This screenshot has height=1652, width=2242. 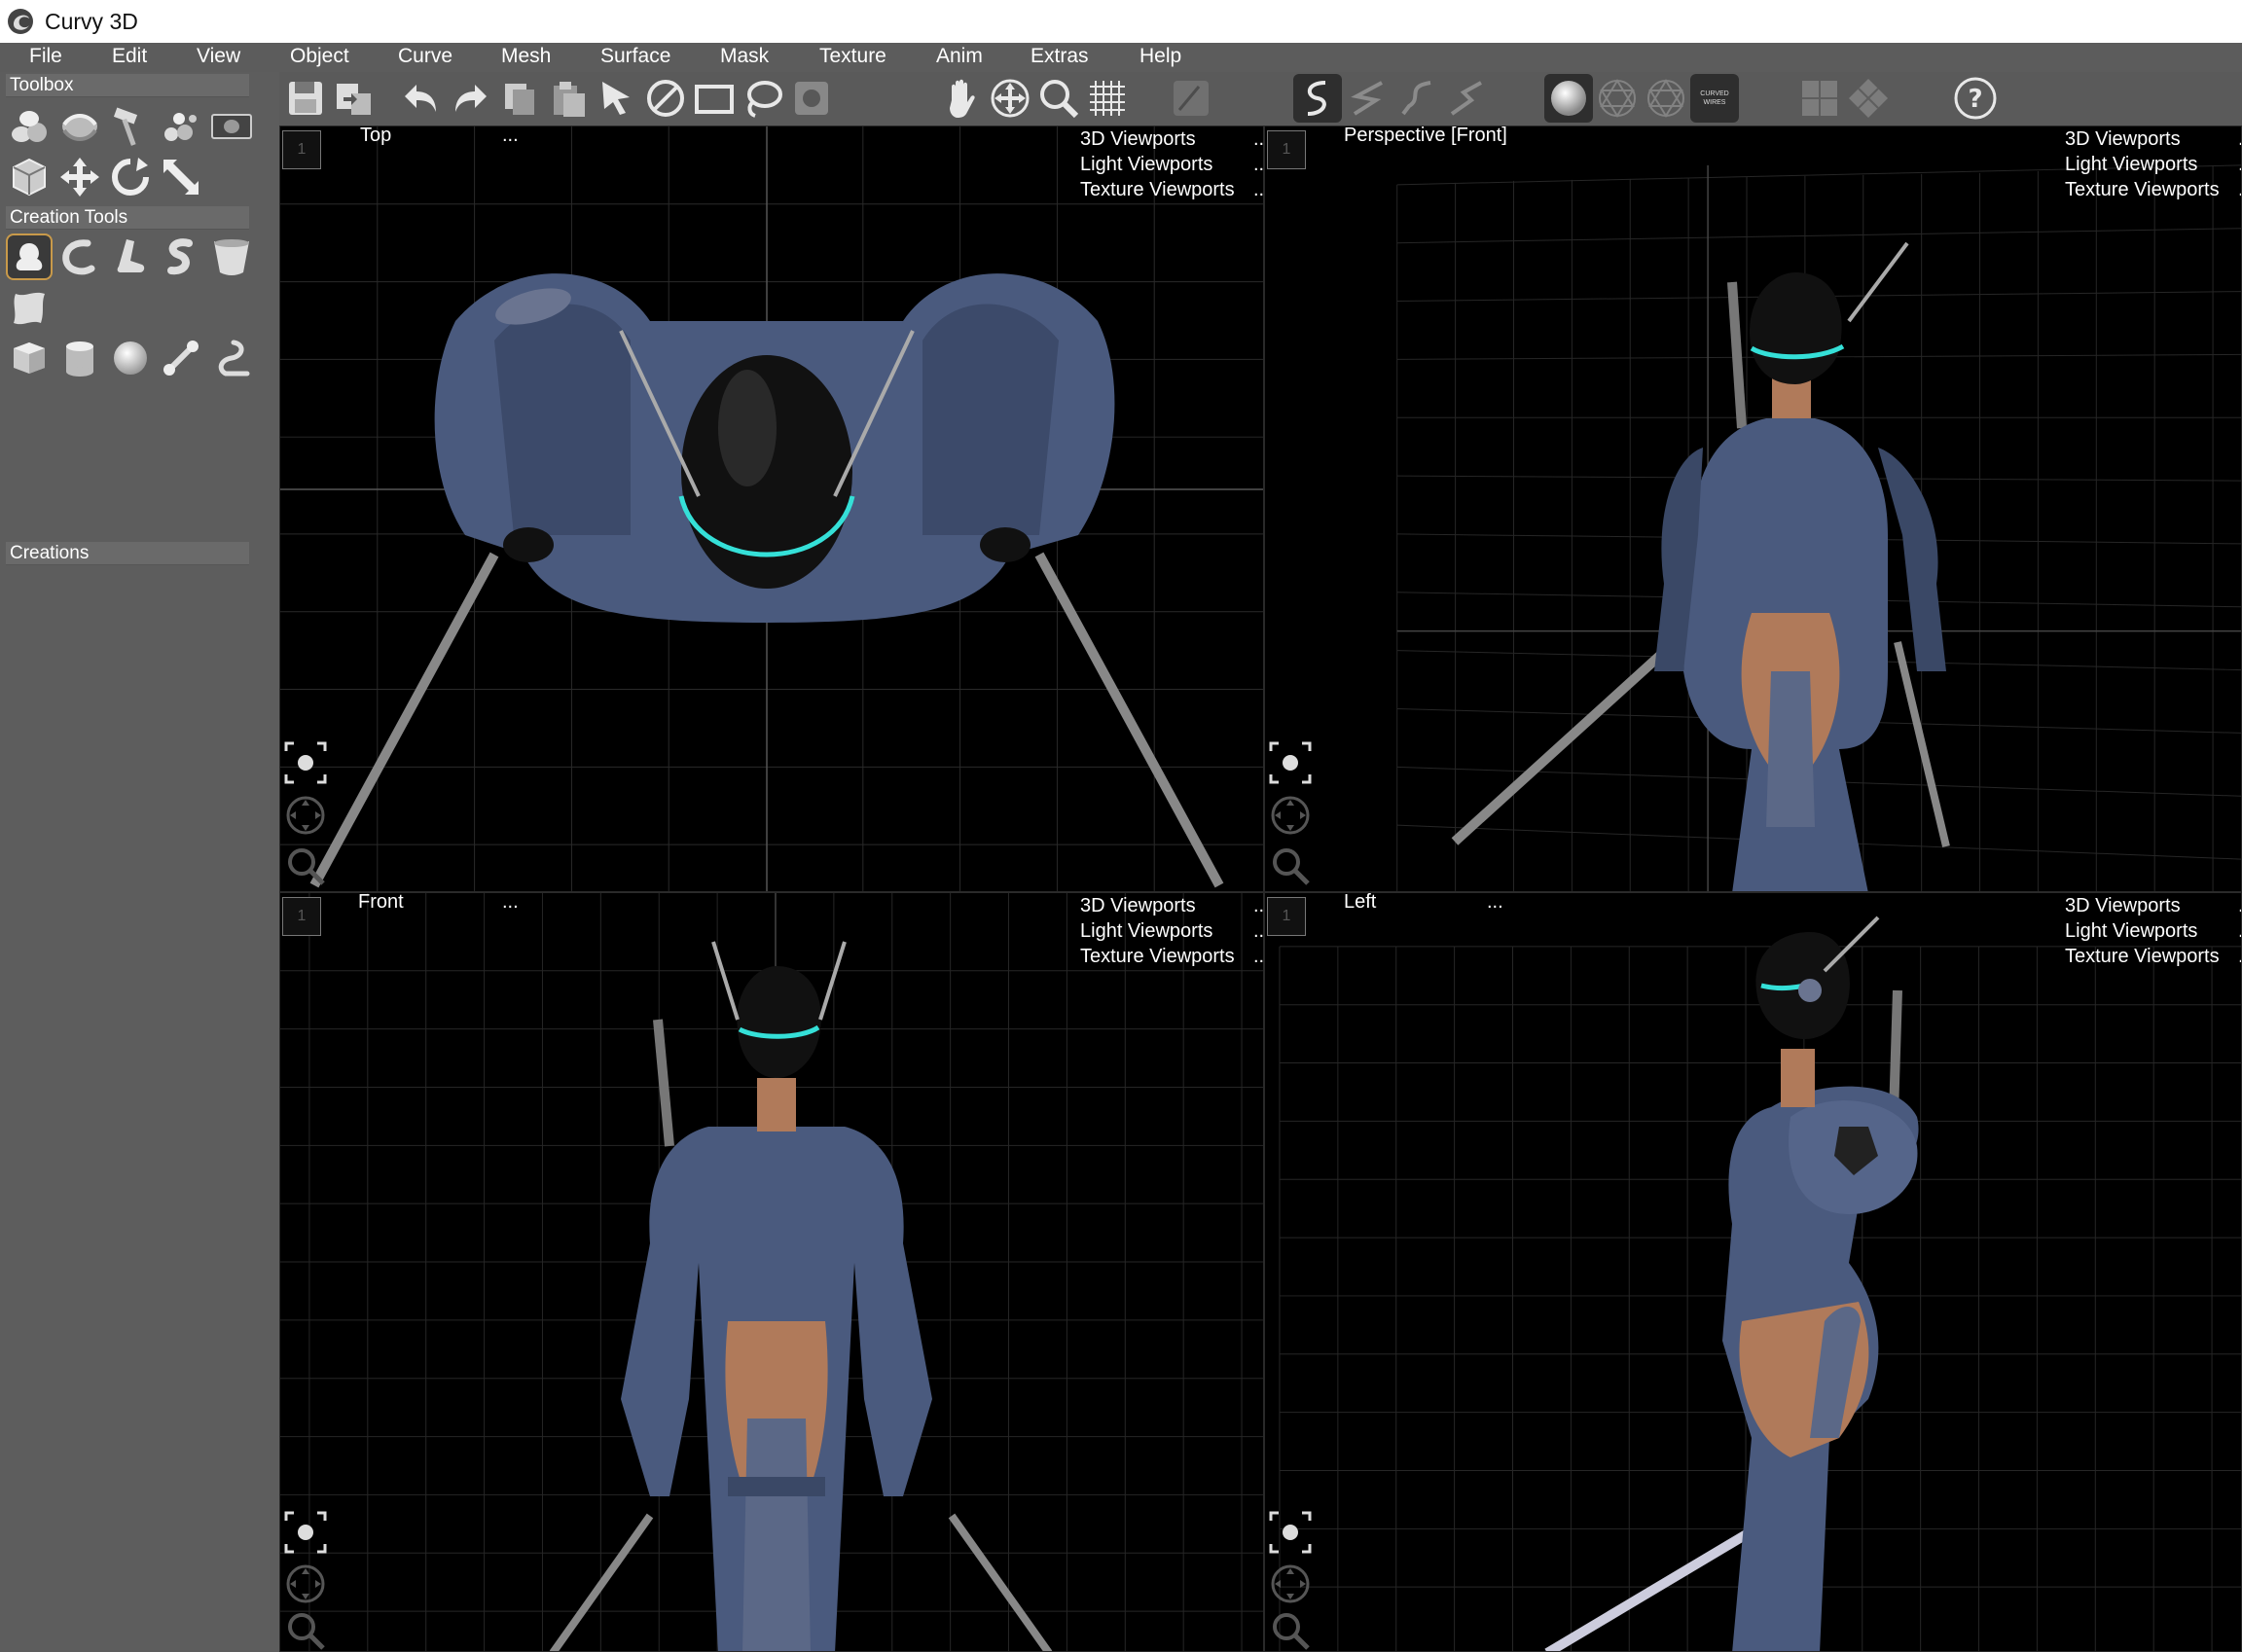 I want to click on creation-spiral-tool, so click(x=181, y=256).